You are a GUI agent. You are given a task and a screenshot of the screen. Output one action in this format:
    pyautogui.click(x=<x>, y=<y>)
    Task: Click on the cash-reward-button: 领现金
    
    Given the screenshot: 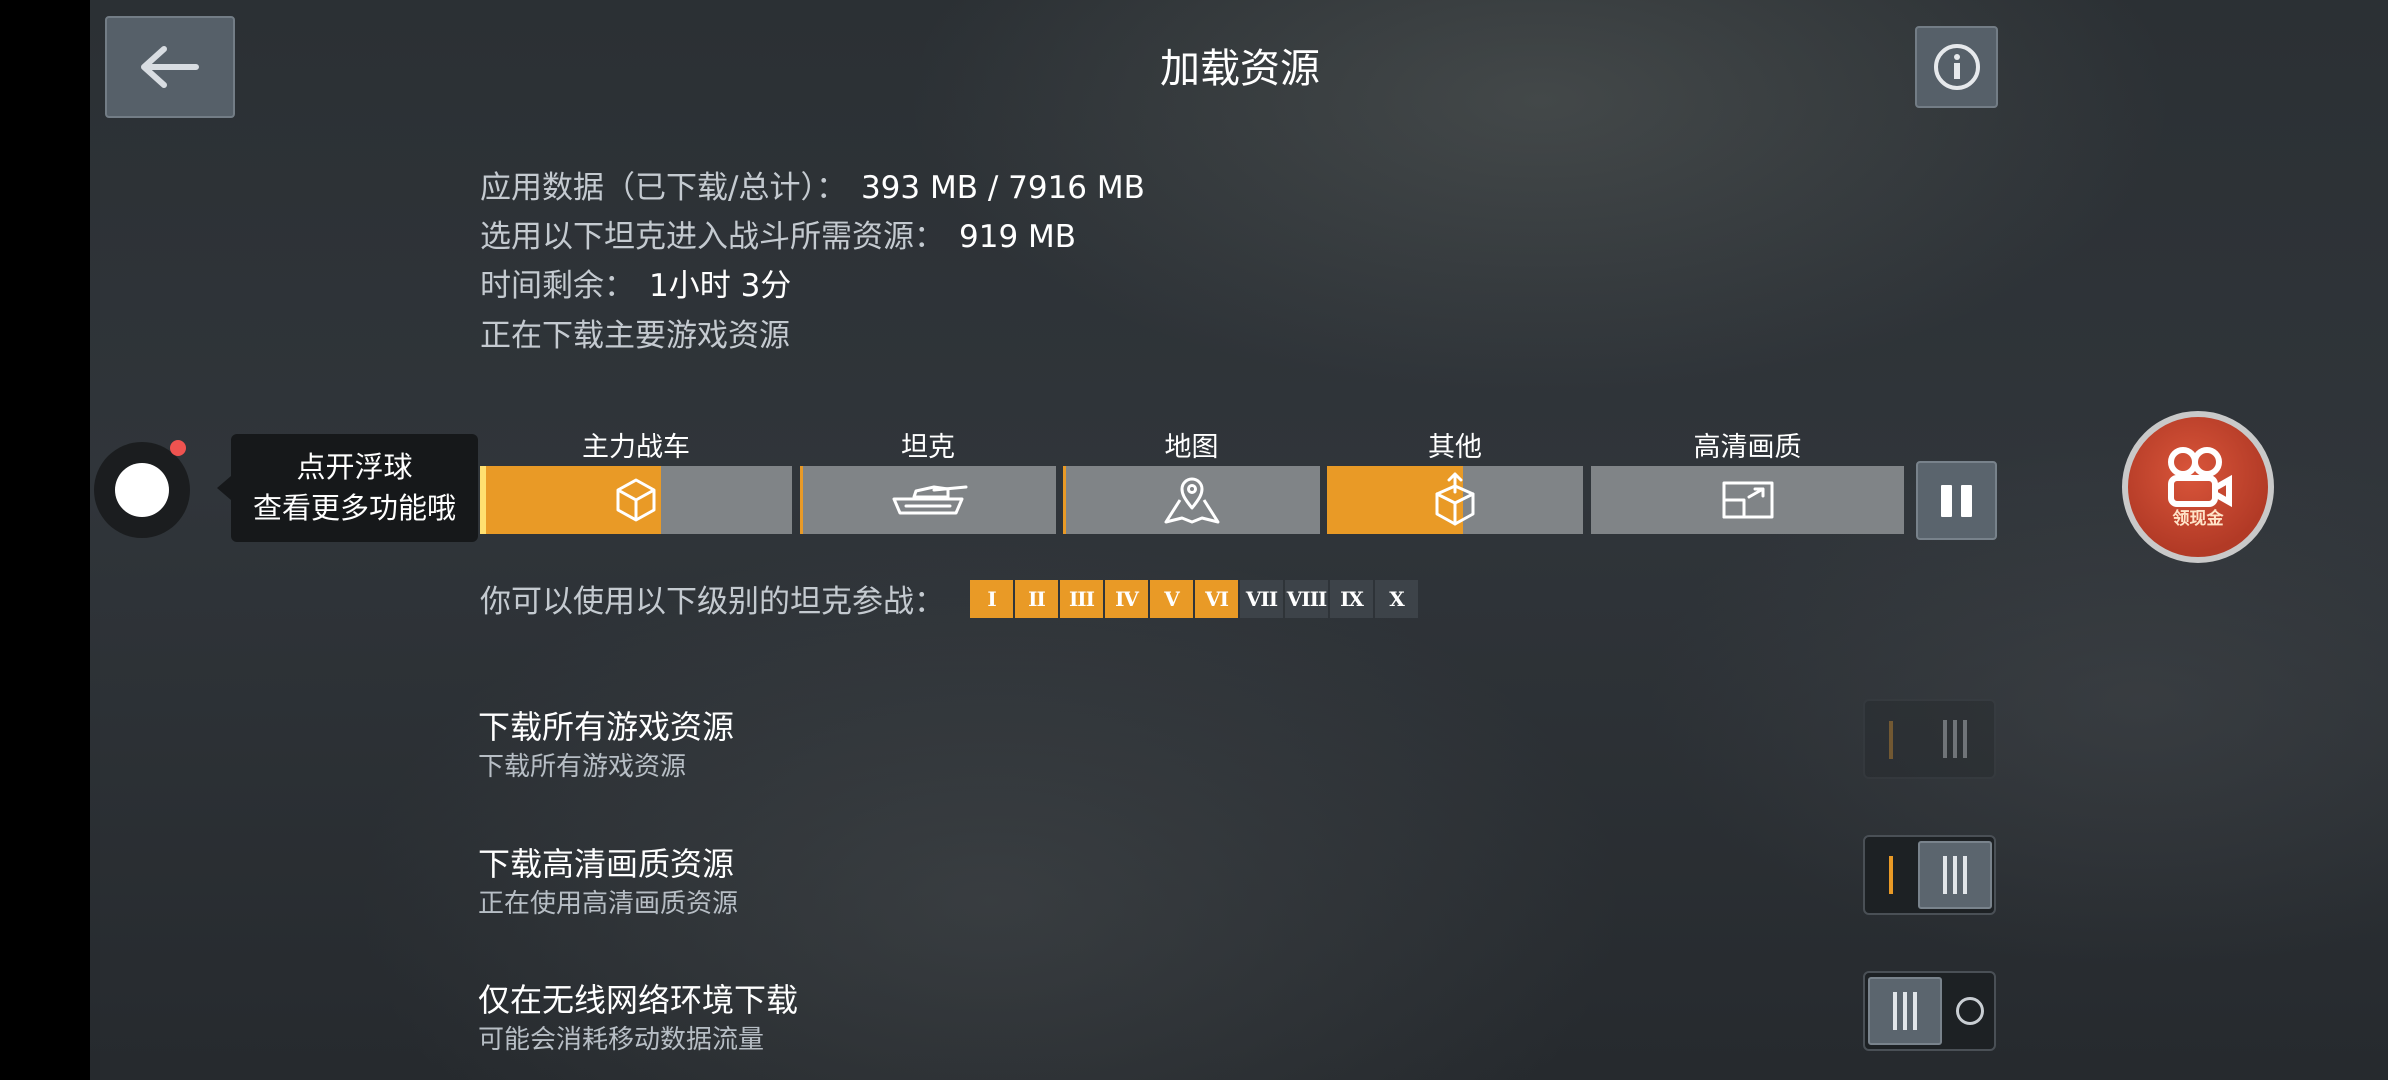 What is the action you would take?
    pyautogui.click(x=2198, y=487)
    